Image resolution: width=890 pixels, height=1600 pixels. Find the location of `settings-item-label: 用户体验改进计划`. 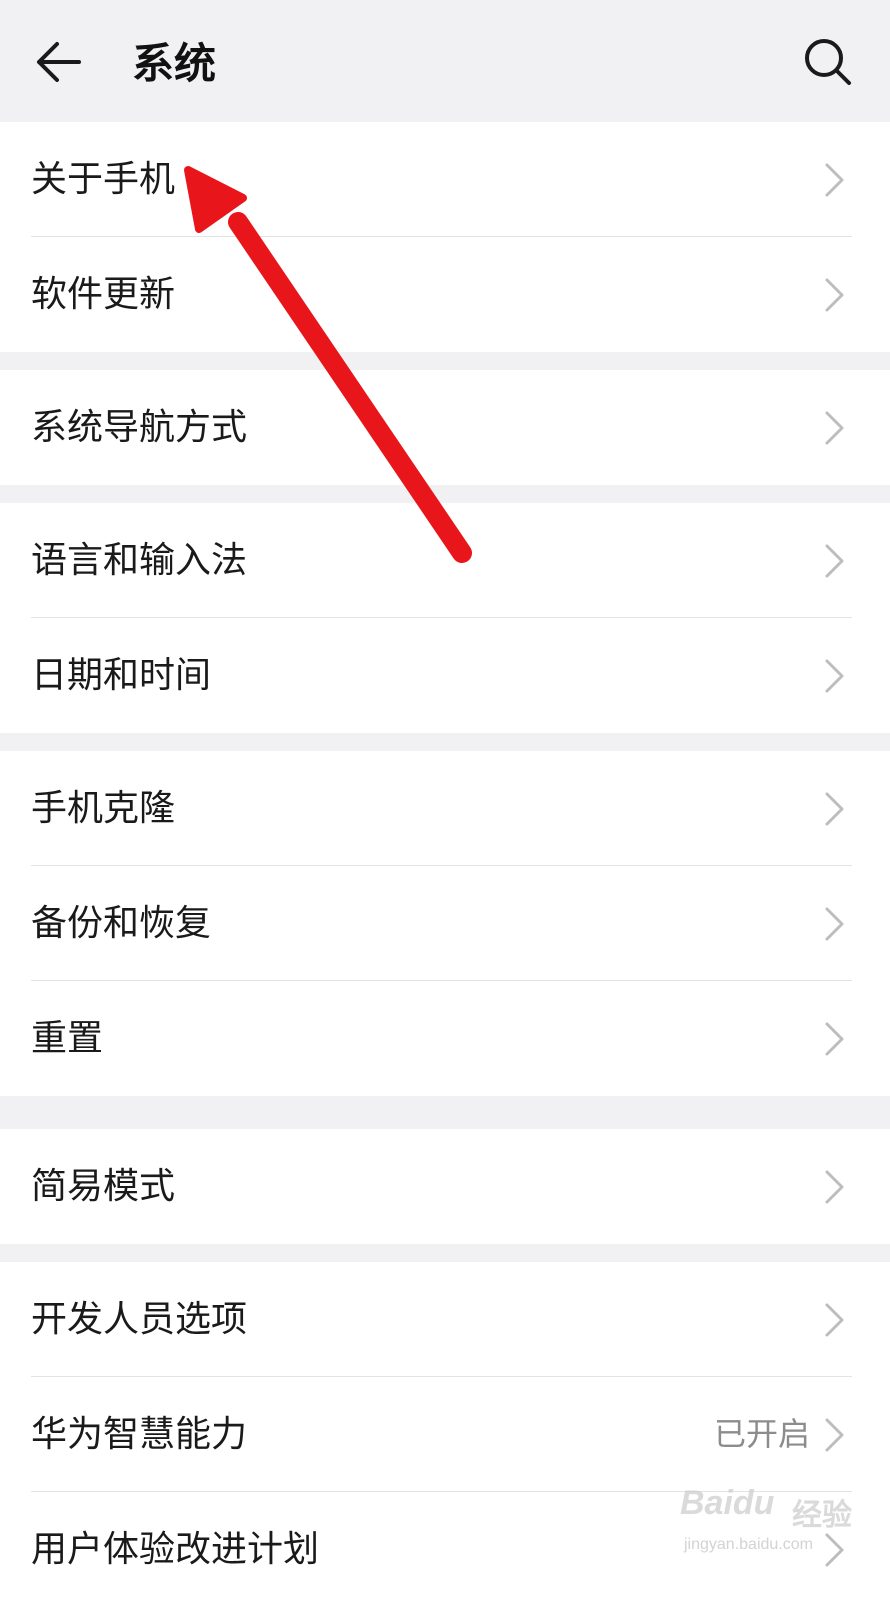

settings-item-label: 用户体验改进计划 is located at coordinates (175, 1549).